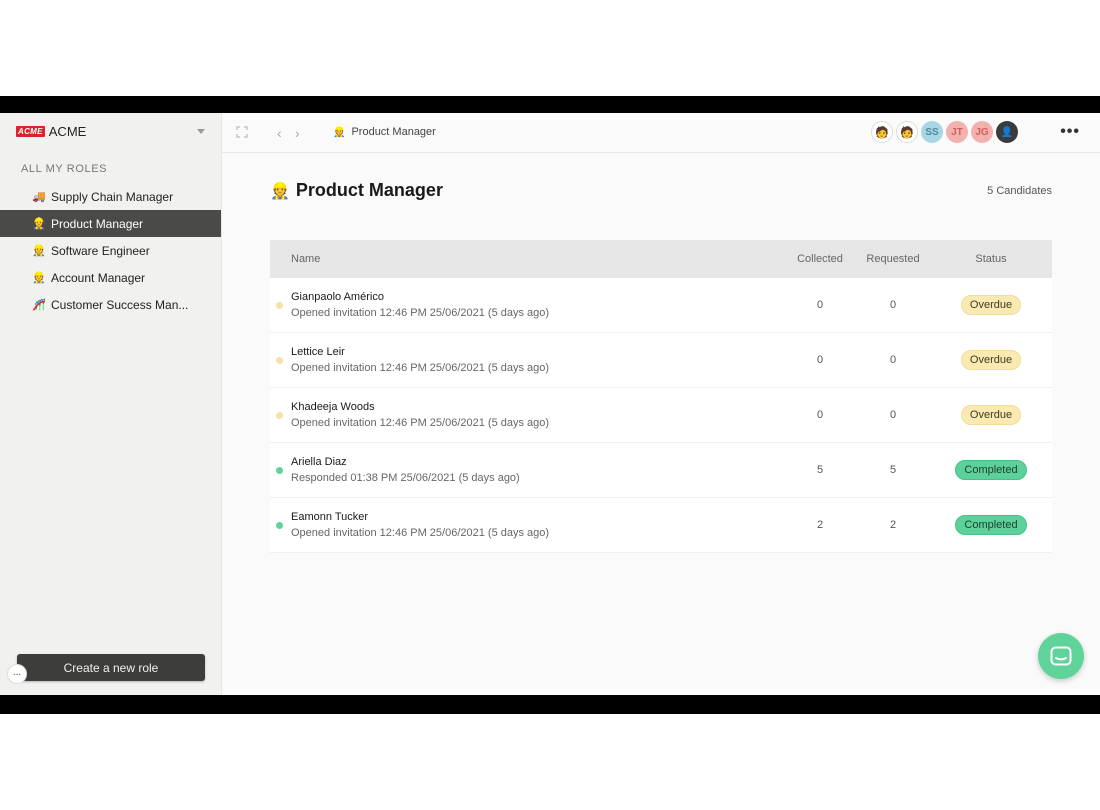  Describe the element at coordinates (67, 131) in the screenshot. I see `workspace-name: ACME` at that location.